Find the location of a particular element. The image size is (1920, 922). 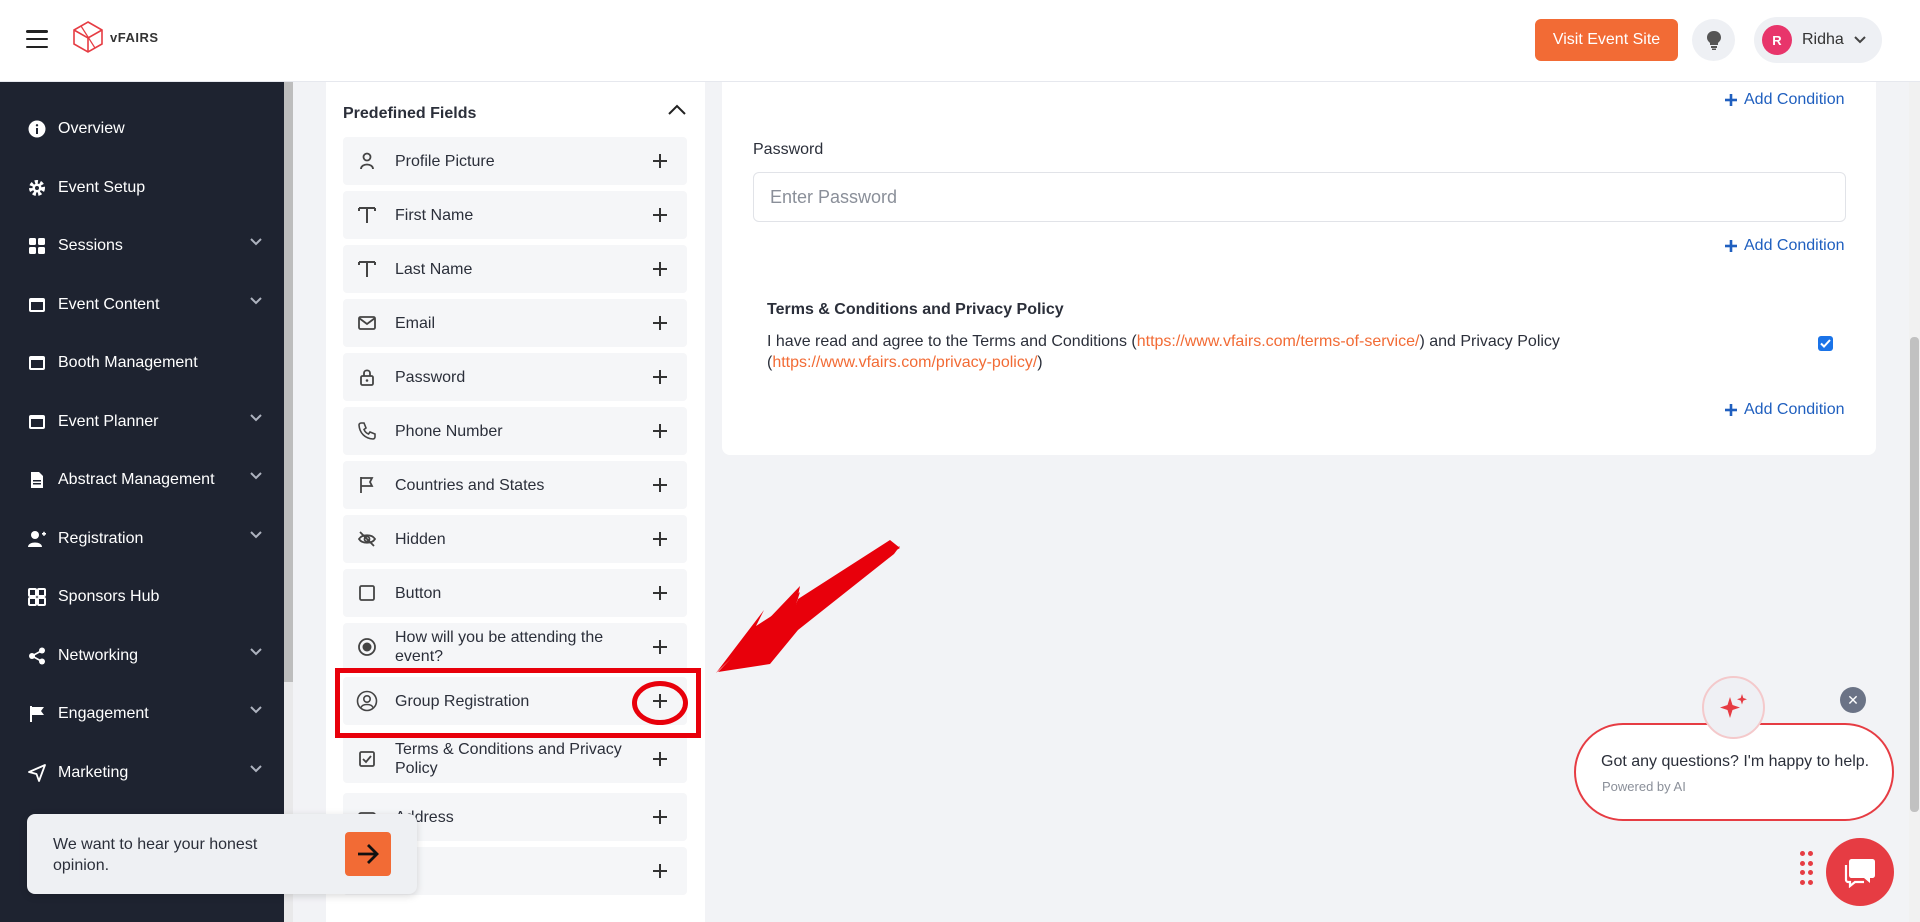

sidebar-item-label: Abstract Management is located at coordinates (136, 479).